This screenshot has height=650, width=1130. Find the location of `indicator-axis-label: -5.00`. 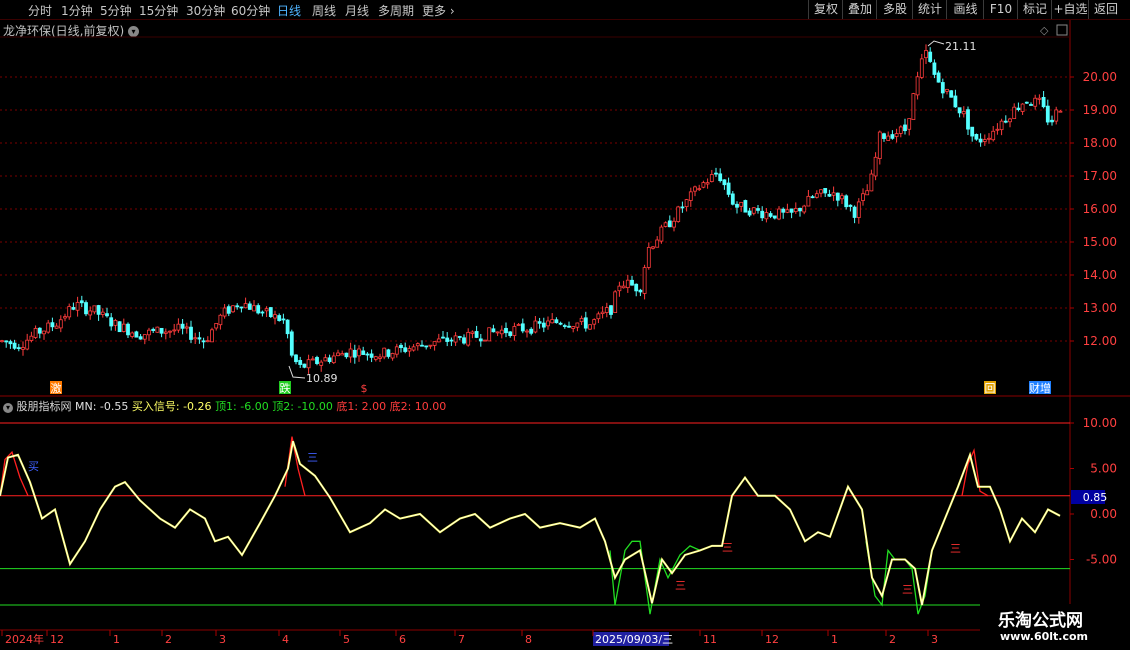

indicator-axis-label: -5.00 is located at coordinates (1101, 560).